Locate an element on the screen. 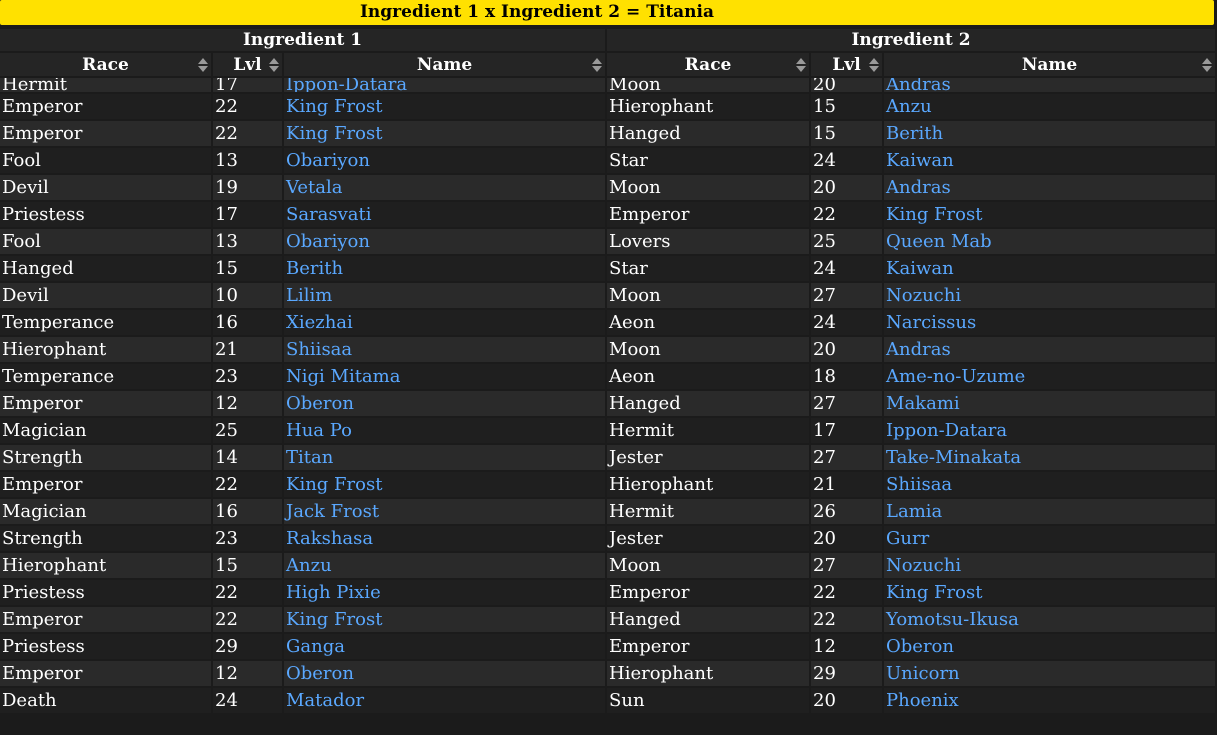 The image size is (1217, 735). race-cell: Sun is located at coordinates (708, 700).